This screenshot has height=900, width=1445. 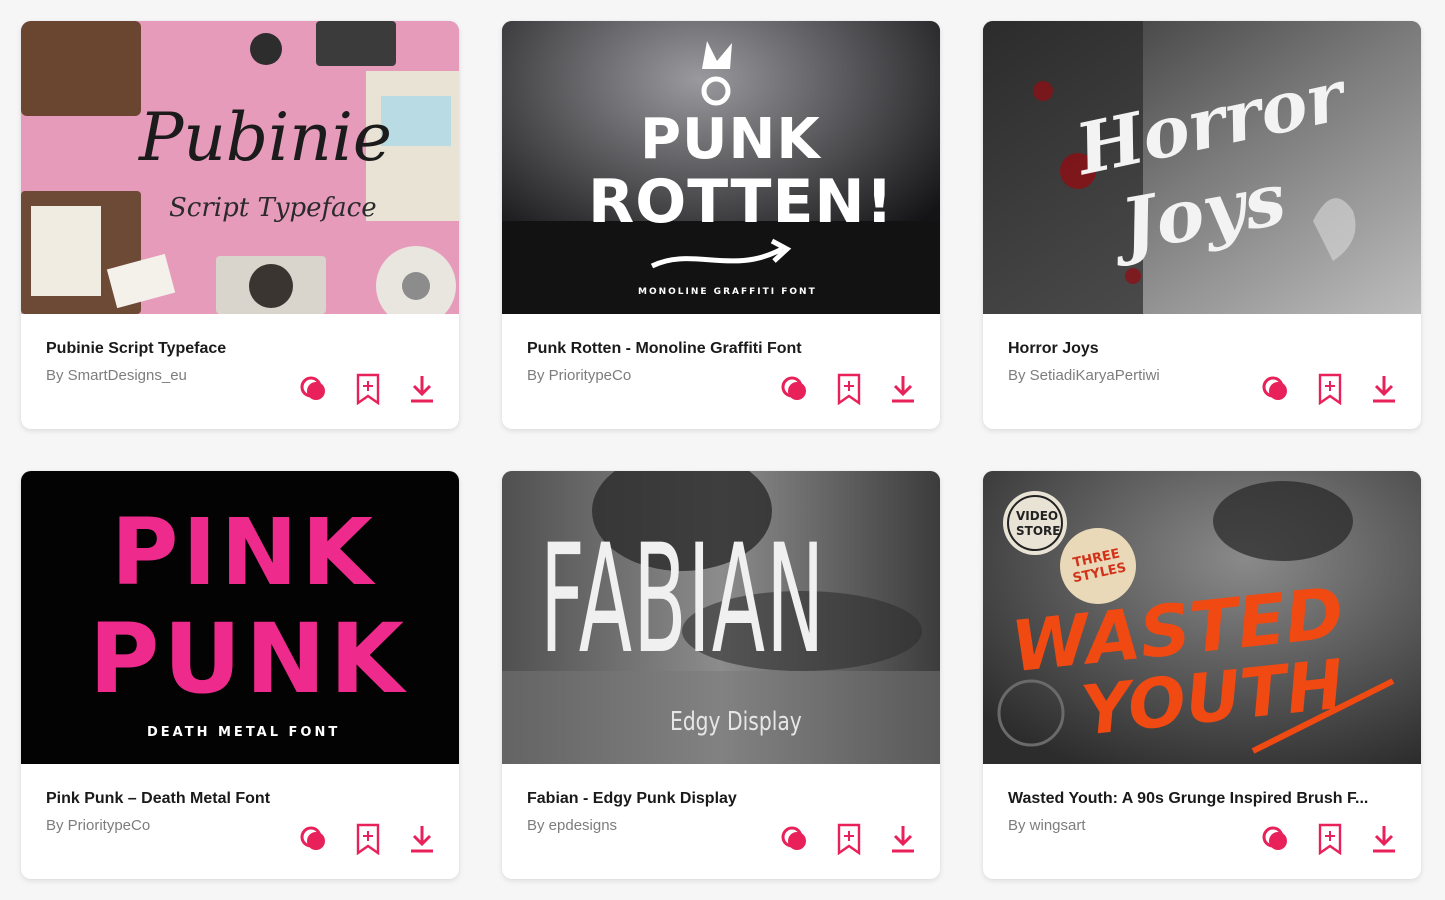 I want to click on badge-video-store-bottom: STORE, so click(x=1038, y=531).